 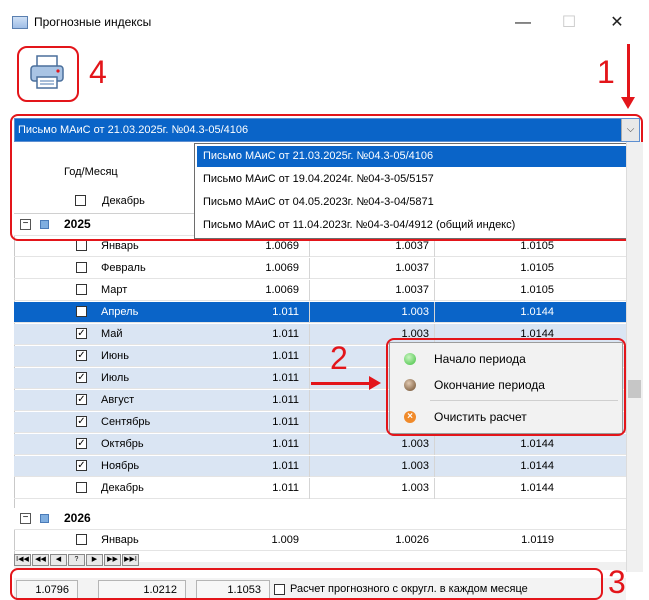 What do you see at coordinates (120, 312) in the screenshot?
I see `month-cell: Апрель` at bounding box center [120, 312].